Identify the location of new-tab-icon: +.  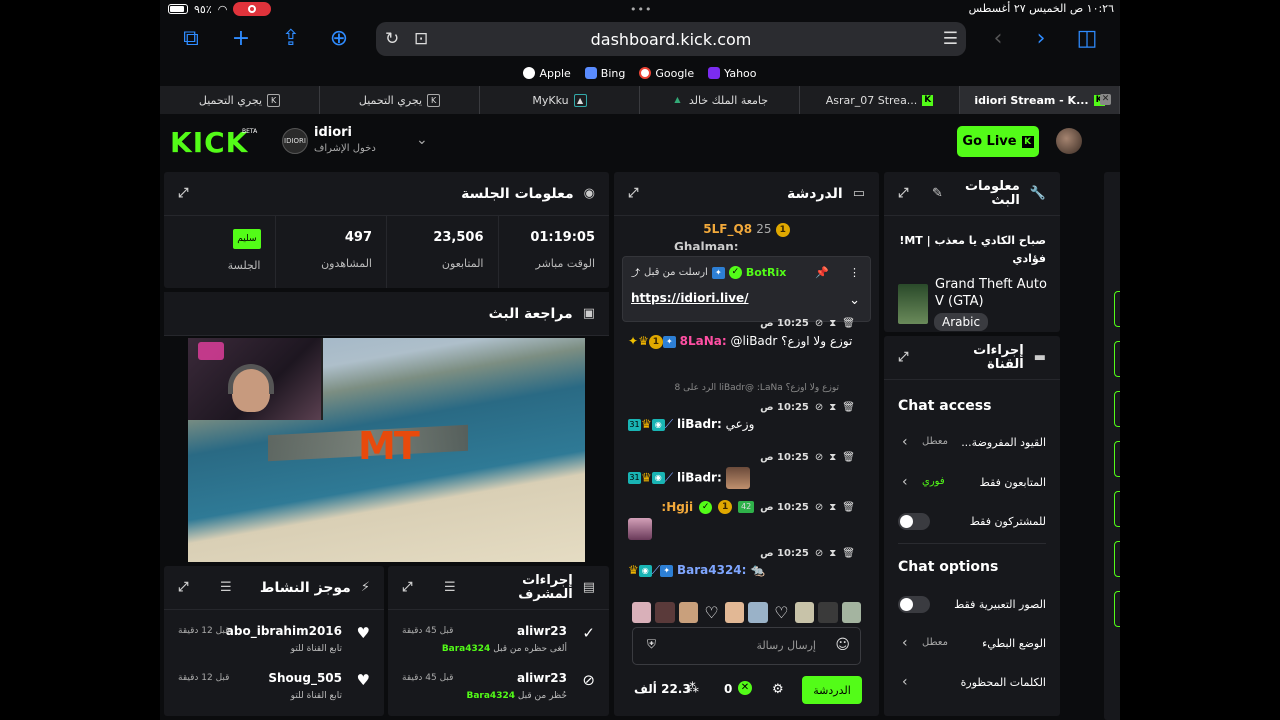
(241, 39).